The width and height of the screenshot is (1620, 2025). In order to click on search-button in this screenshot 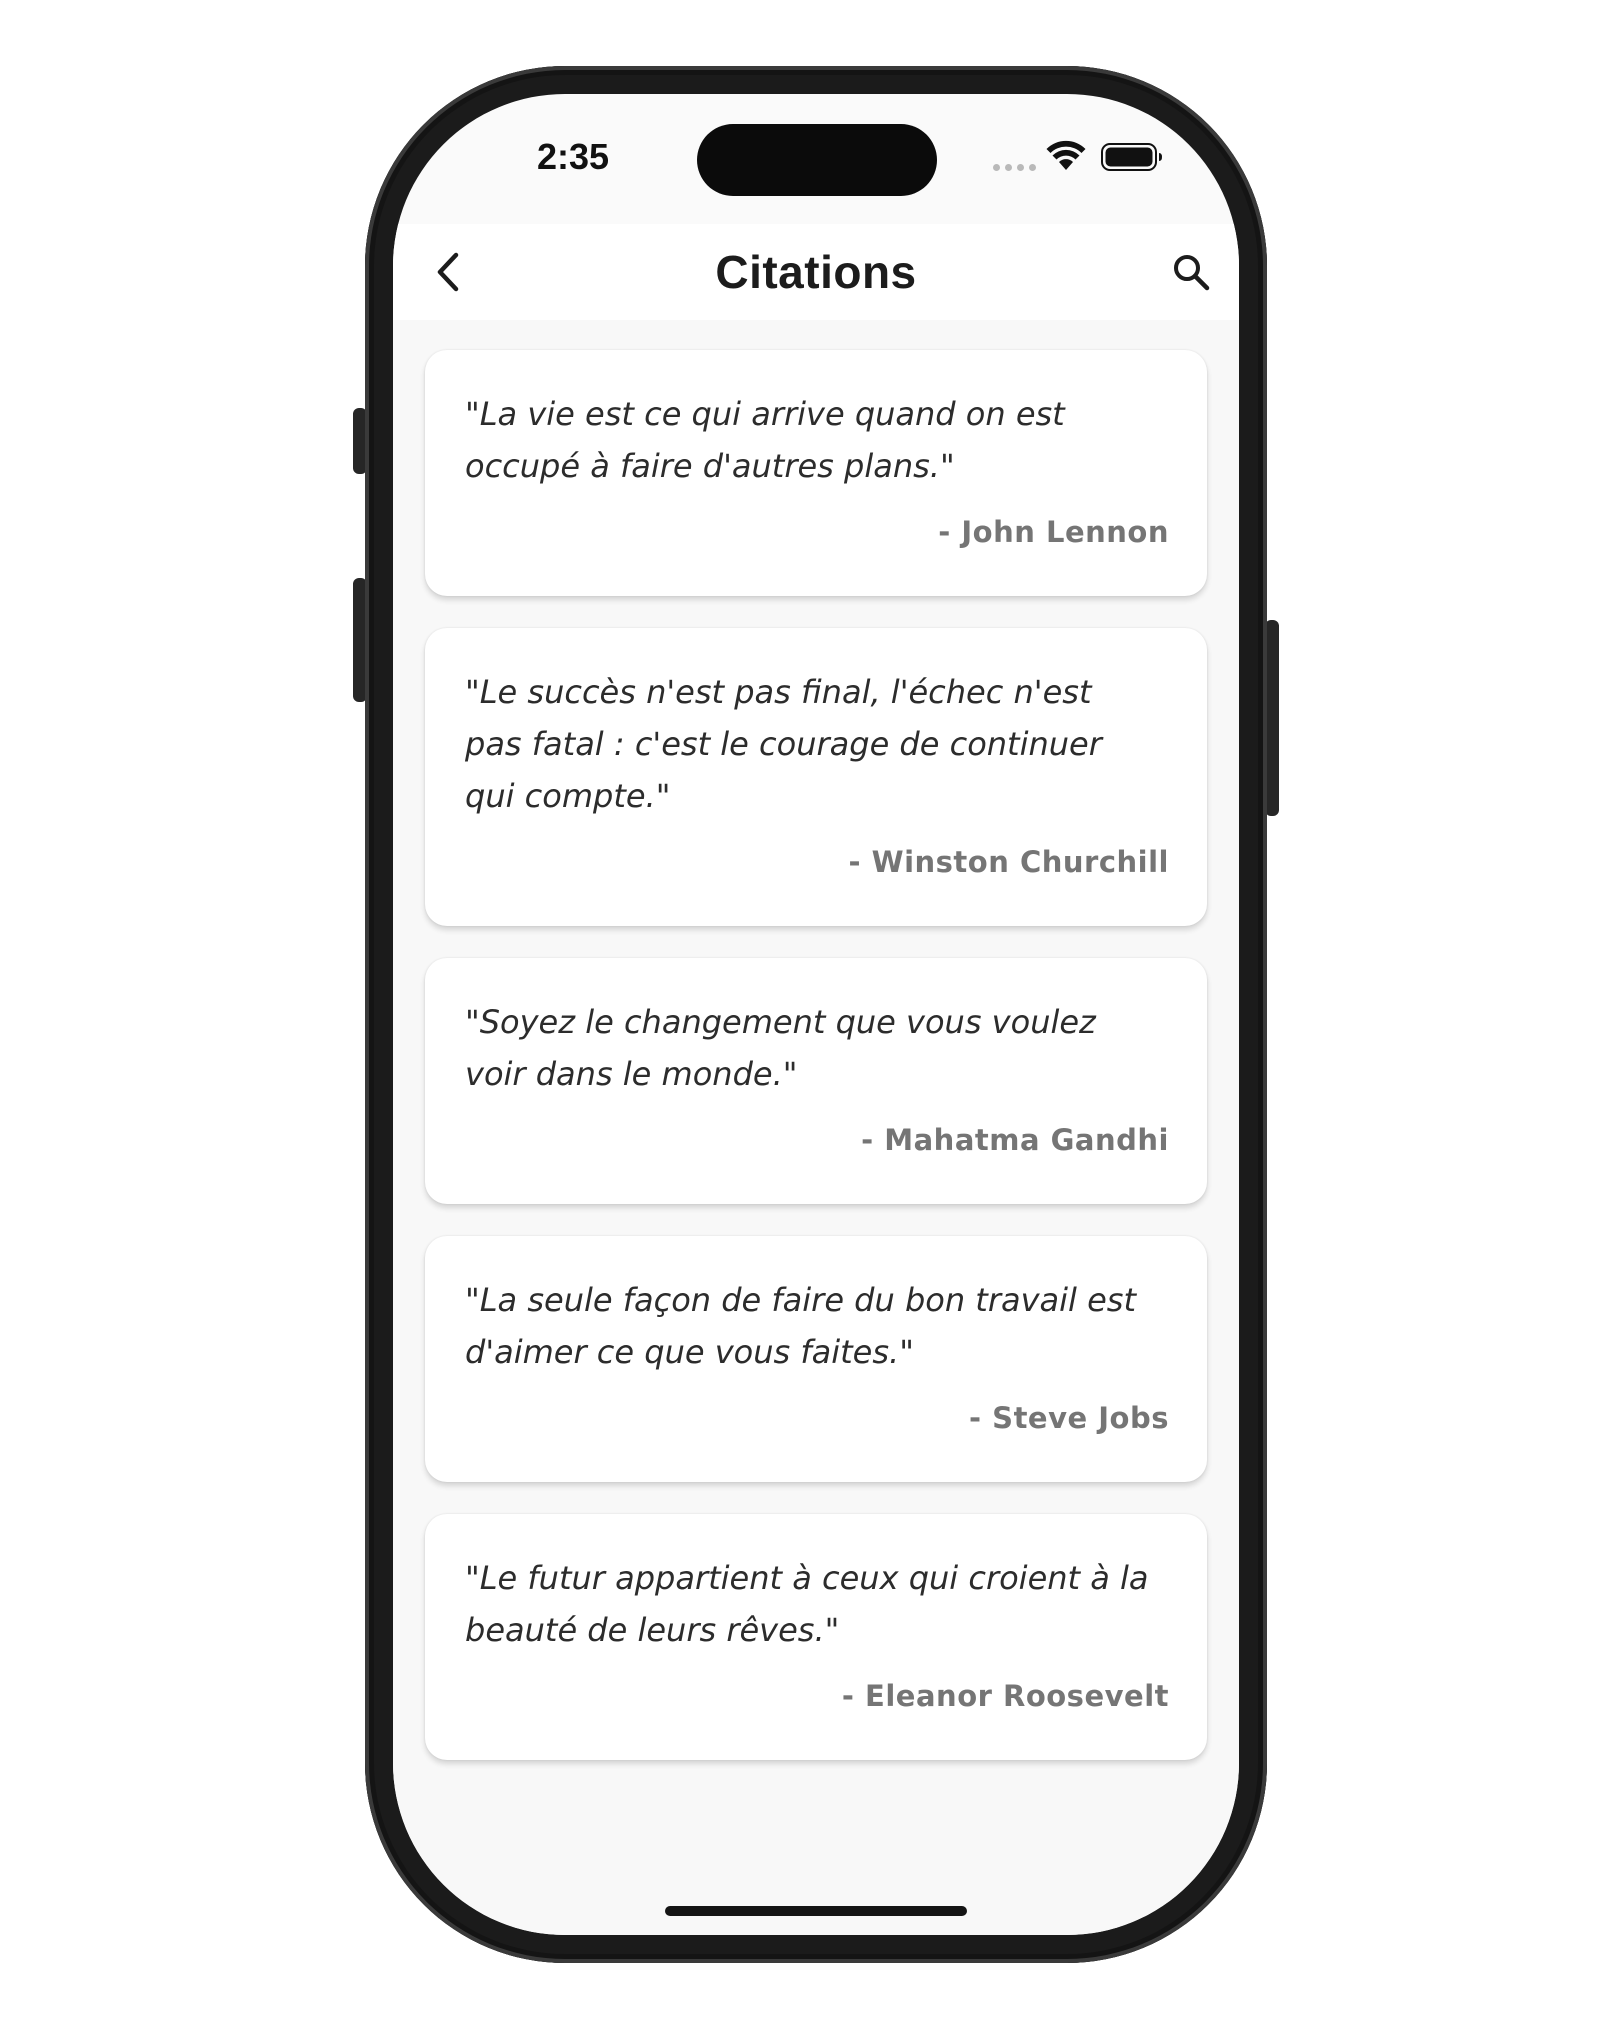, I will do `click(1191, 272)`.